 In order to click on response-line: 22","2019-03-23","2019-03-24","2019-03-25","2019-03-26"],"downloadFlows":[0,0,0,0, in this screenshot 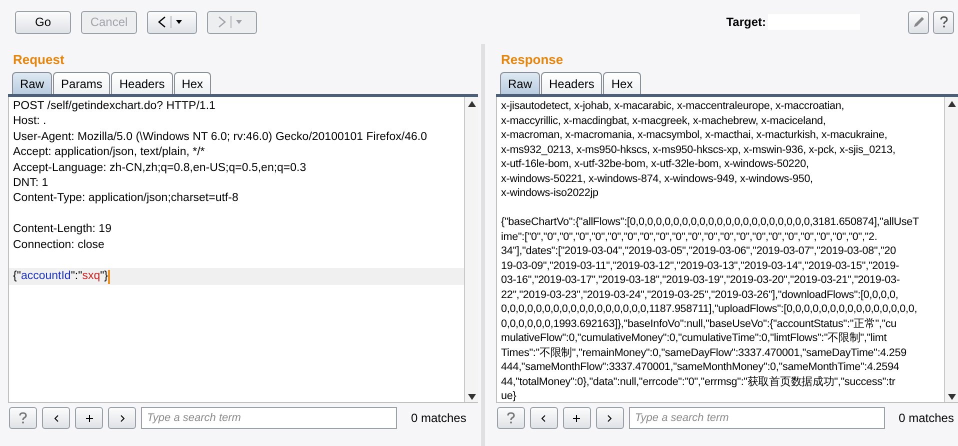, I will do `click(699, 295)`.